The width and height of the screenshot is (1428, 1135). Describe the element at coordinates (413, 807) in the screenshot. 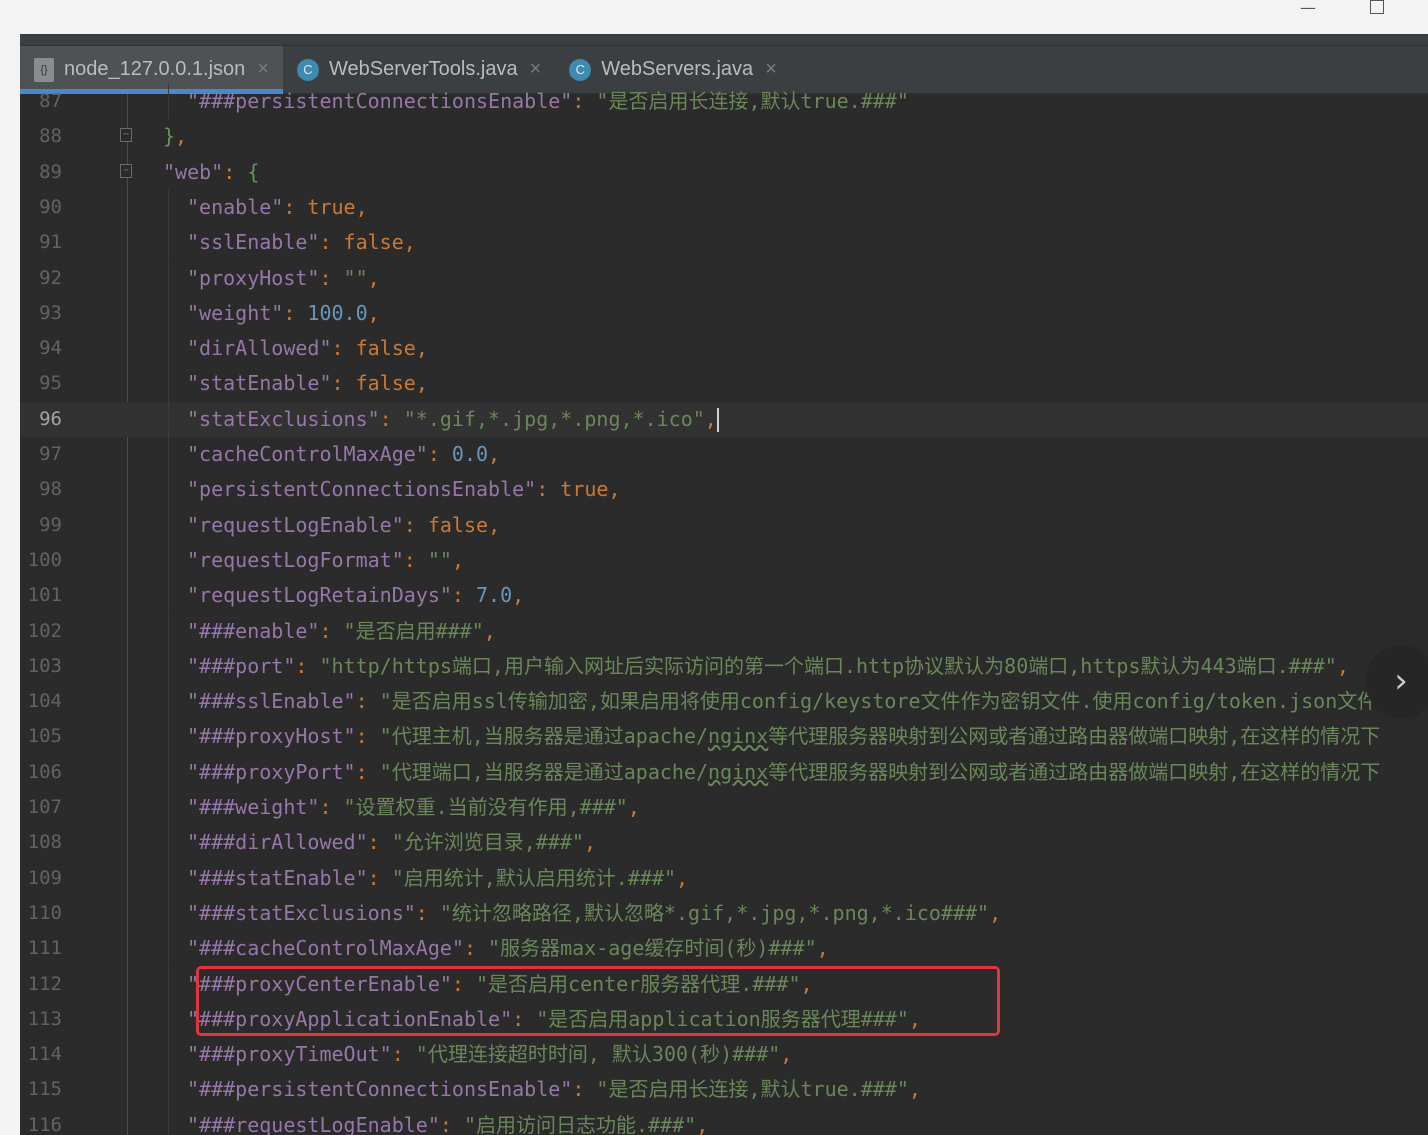

I see `code-text: "###weight": "设置权重.当前没有作用,###",` at that location.